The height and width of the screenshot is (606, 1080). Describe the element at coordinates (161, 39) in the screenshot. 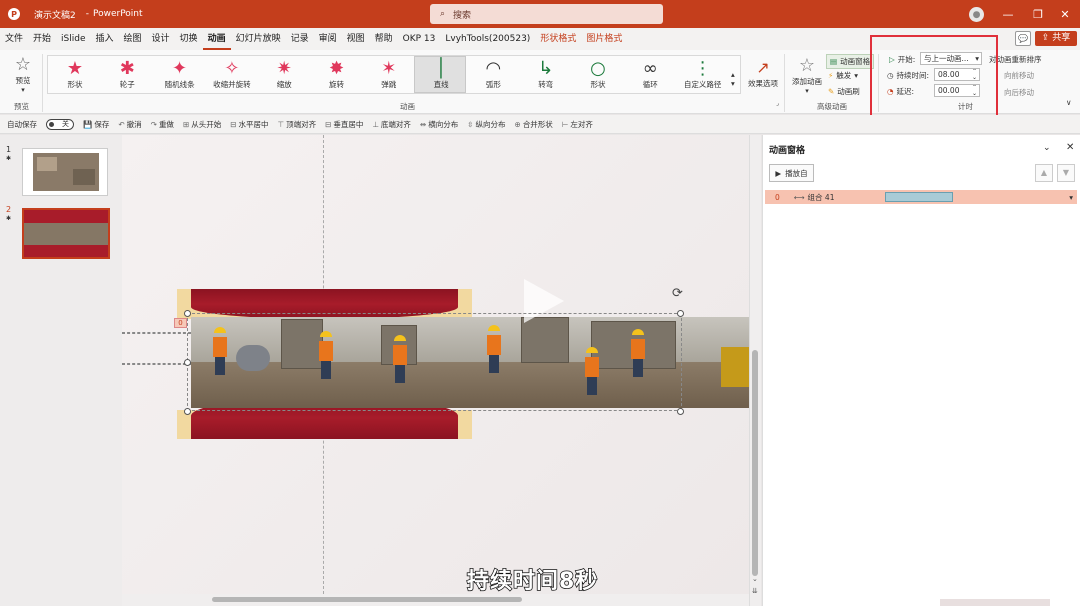

I see `menu-tab: 设计` at that location.